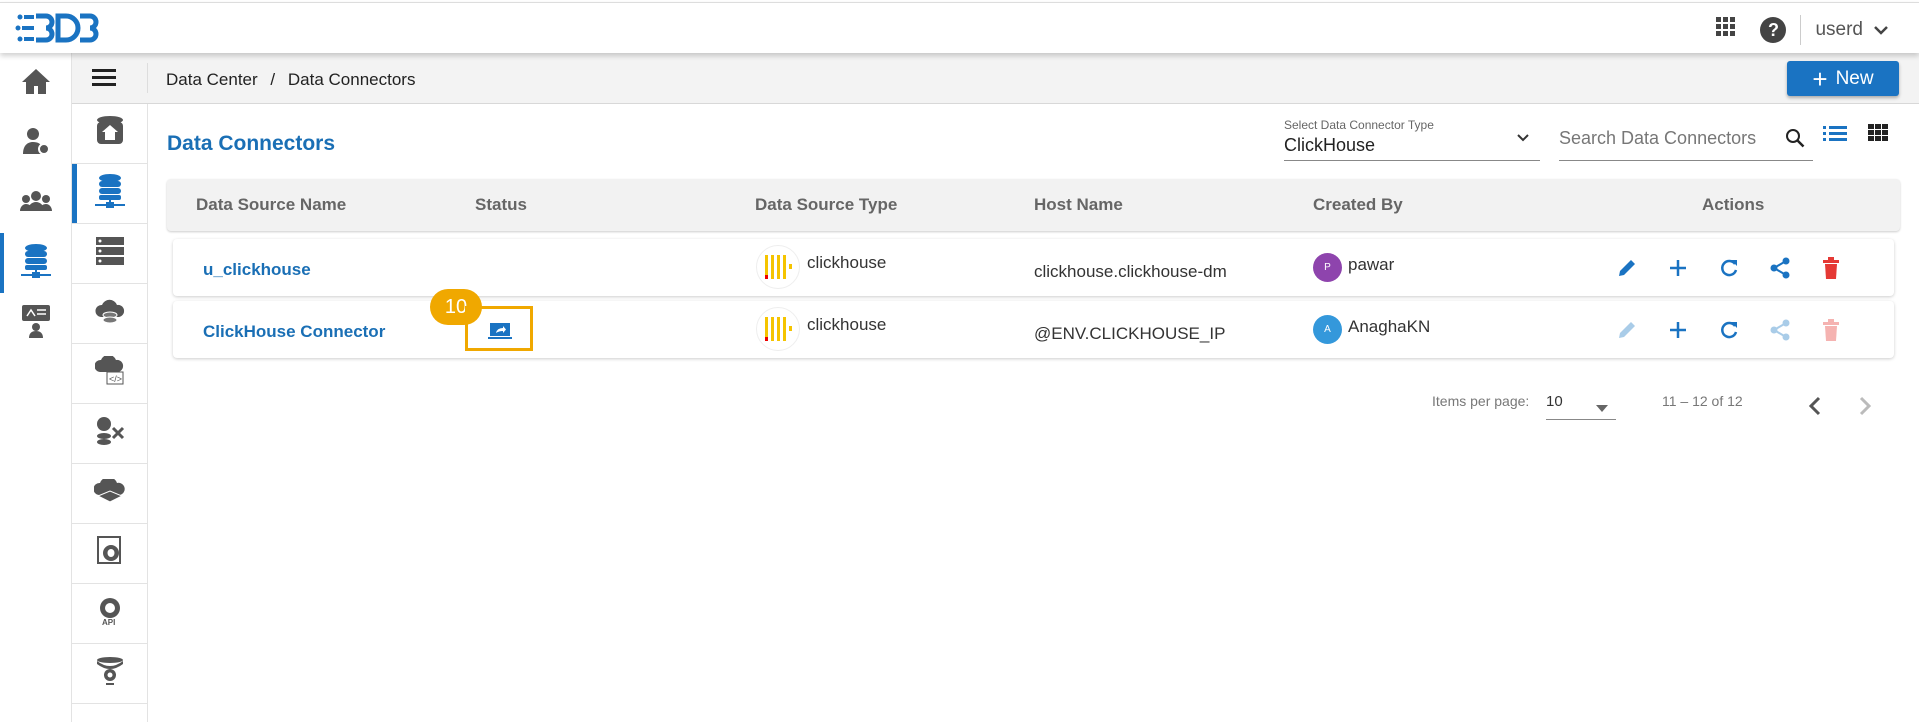  Describe the element at coordinates (1327, 329) in the screenshot. I see `avatar: A` at that location.